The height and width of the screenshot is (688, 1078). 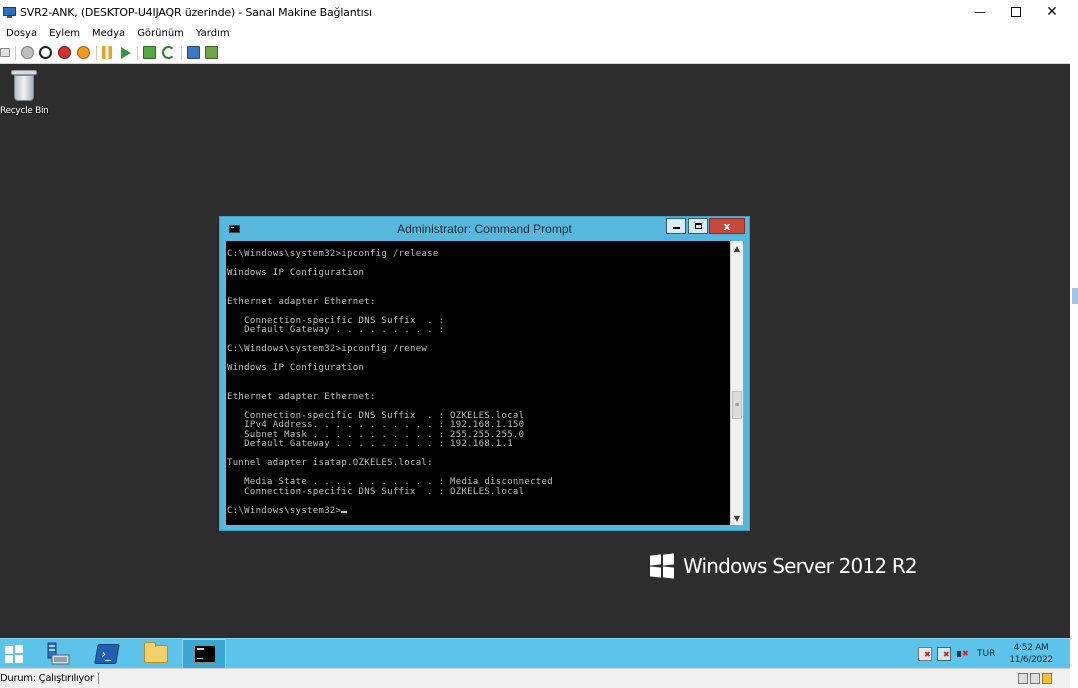 I want to click on console-line: C:\Windows\system32>ipconfig /renew, so click(x=327, y=349).